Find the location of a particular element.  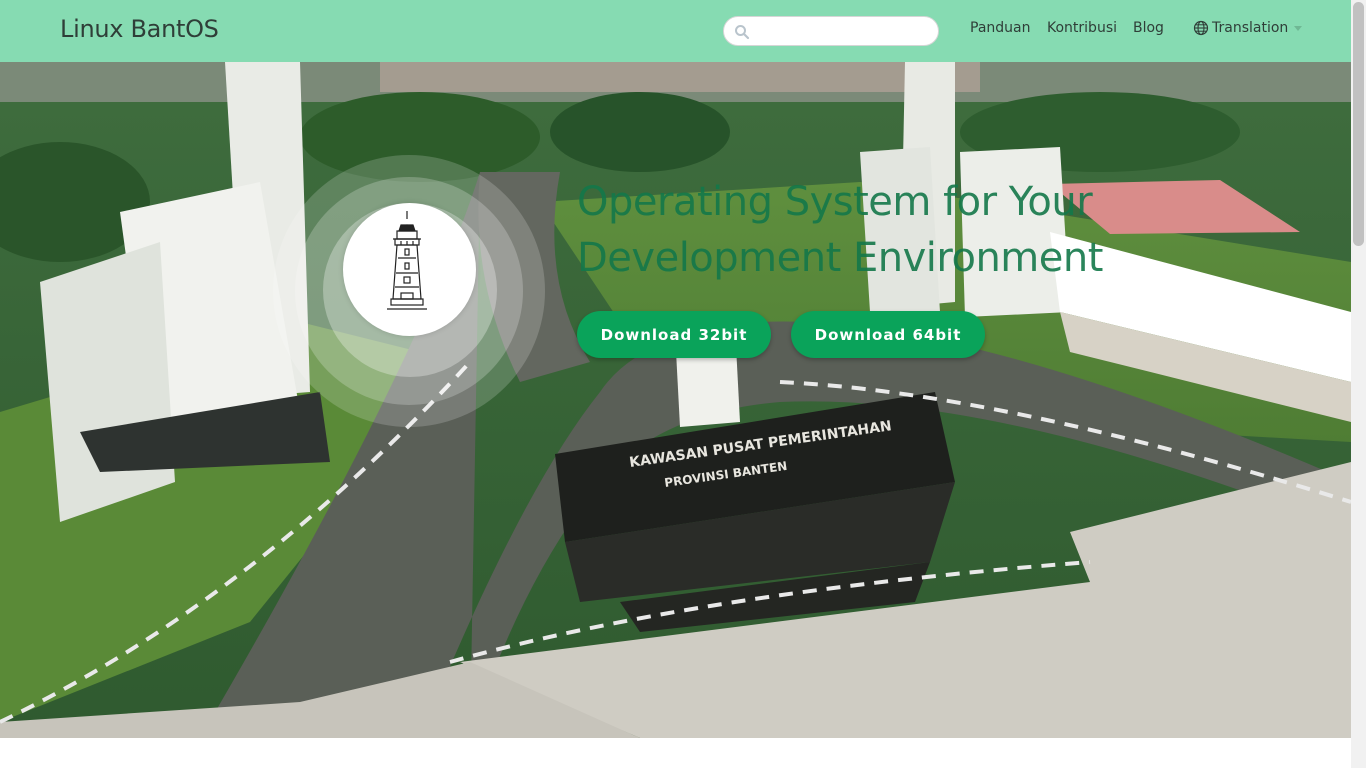

translation-label: Translation is located at coordinates (1250, 28).